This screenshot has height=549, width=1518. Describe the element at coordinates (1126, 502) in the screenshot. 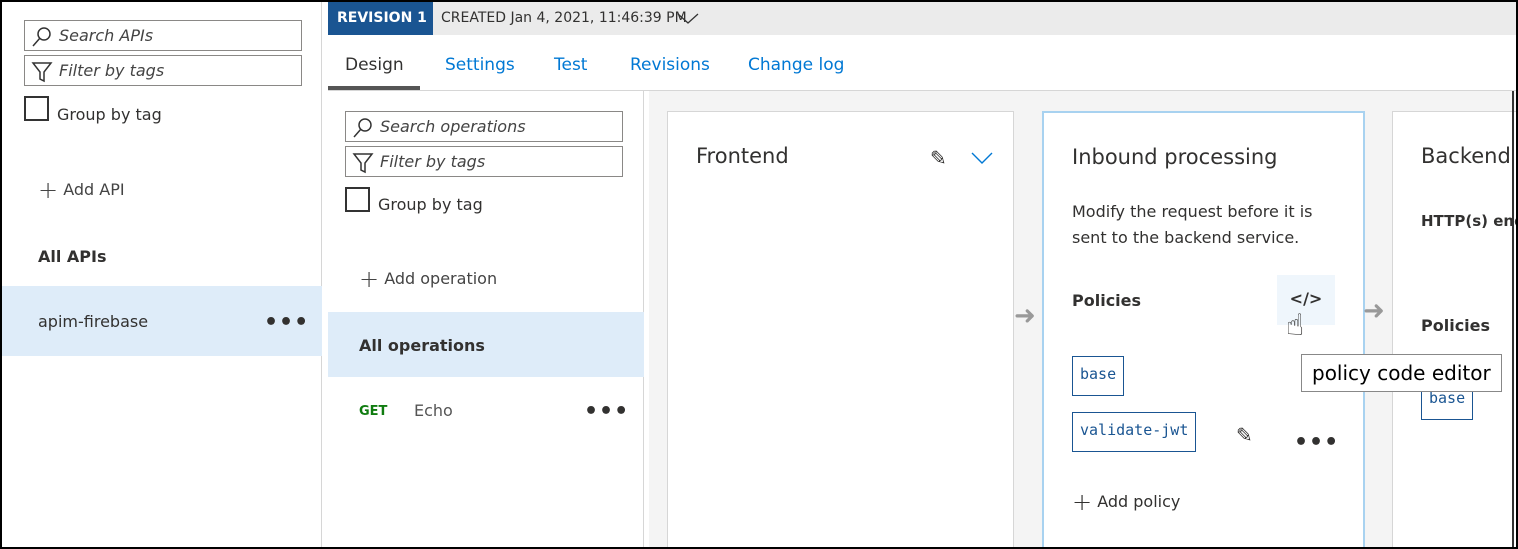

I see `add-policy-button: + Add policy` at that location.